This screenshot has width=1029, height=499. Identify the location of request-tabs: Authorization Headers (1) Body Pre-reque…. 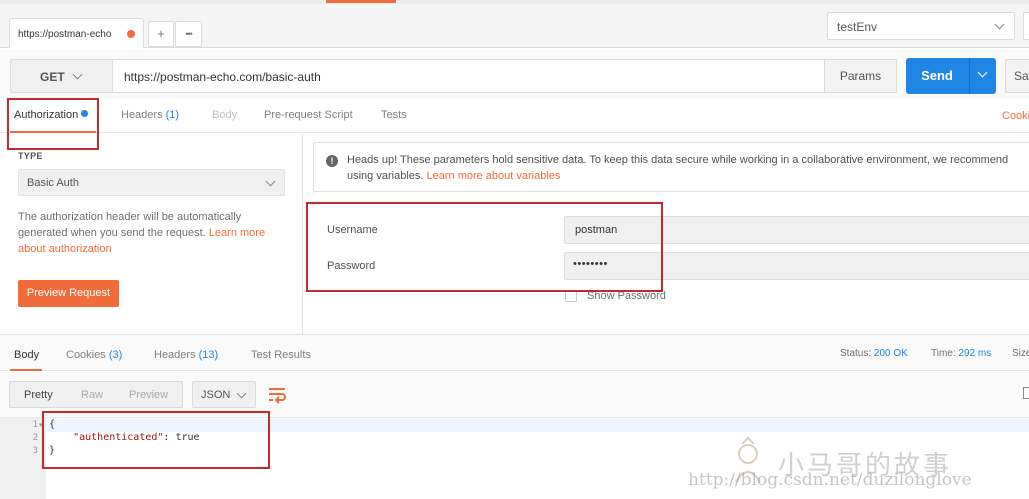
(514, 116).